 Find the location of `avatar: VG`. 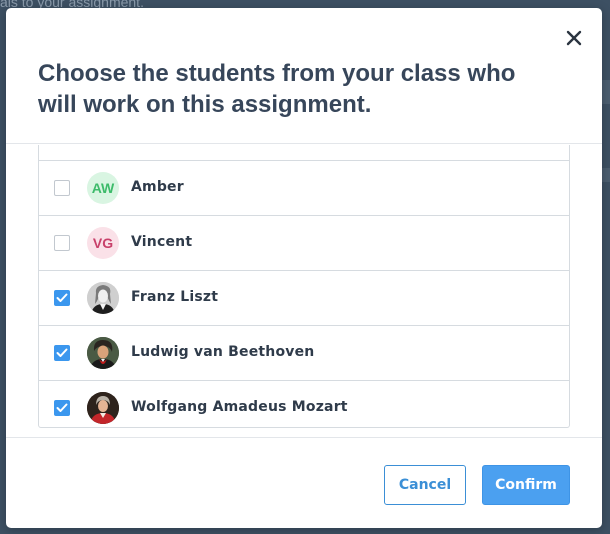

avatar: VG is located at coordinates (103, 243).